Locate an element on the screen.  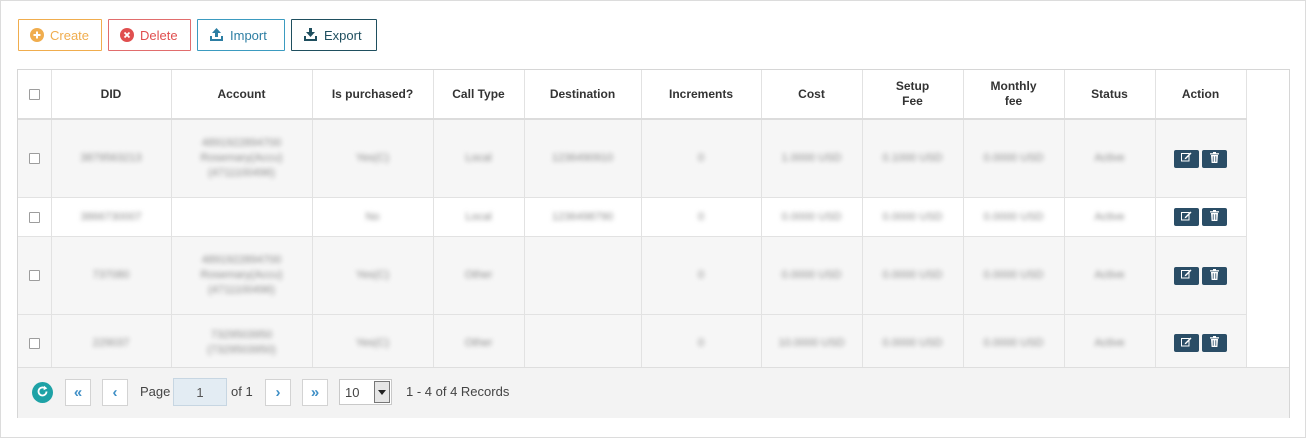
column-header-status: Status is located at coordinates (1110, 95).